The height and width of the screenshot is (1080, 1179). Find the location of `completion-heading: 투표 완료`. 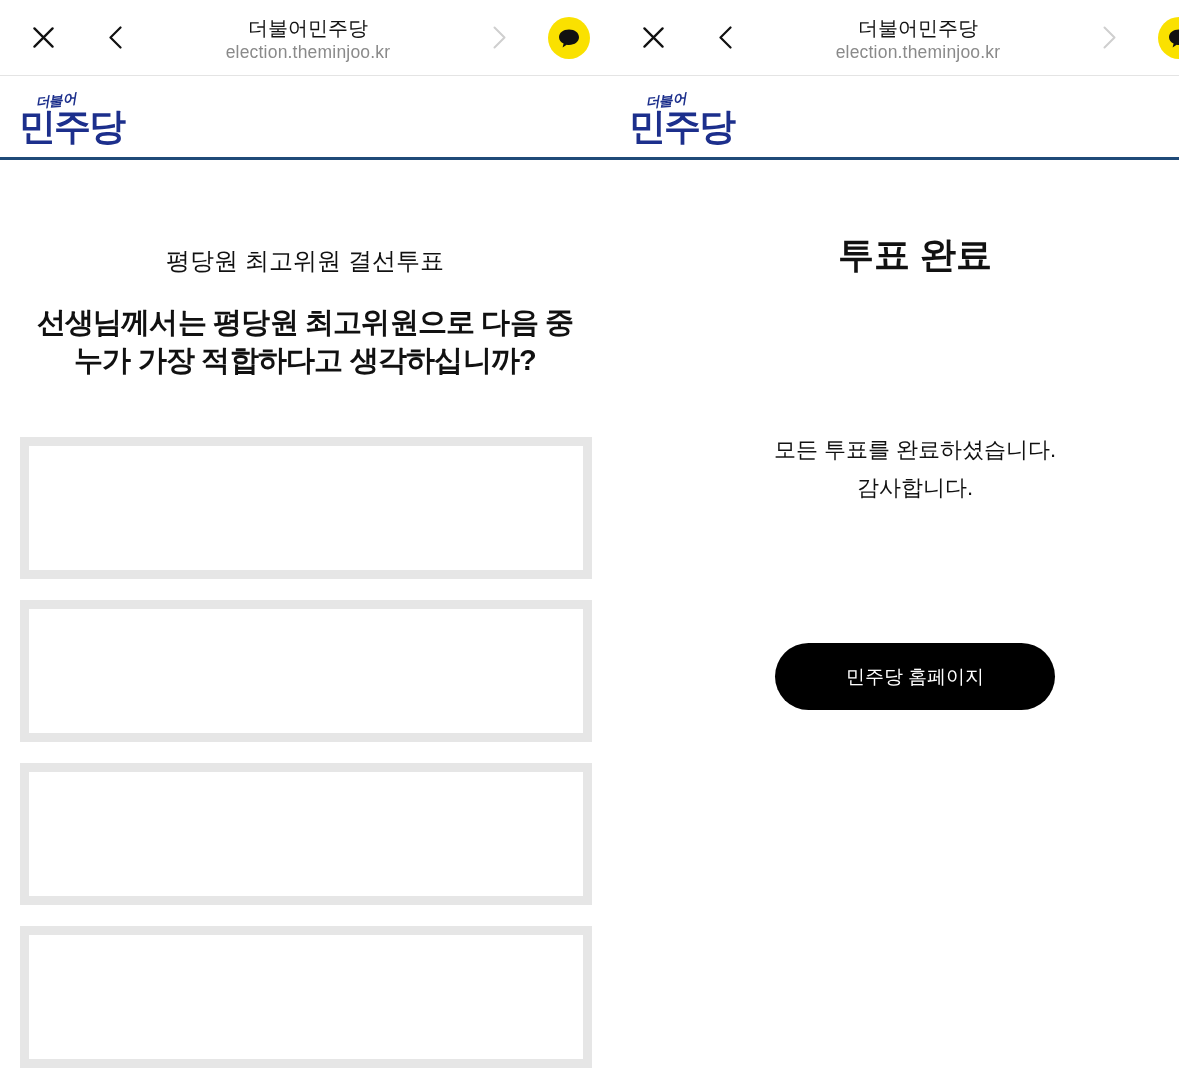

completion-heading: 투표 완료 is located at coordinates (915, 255).